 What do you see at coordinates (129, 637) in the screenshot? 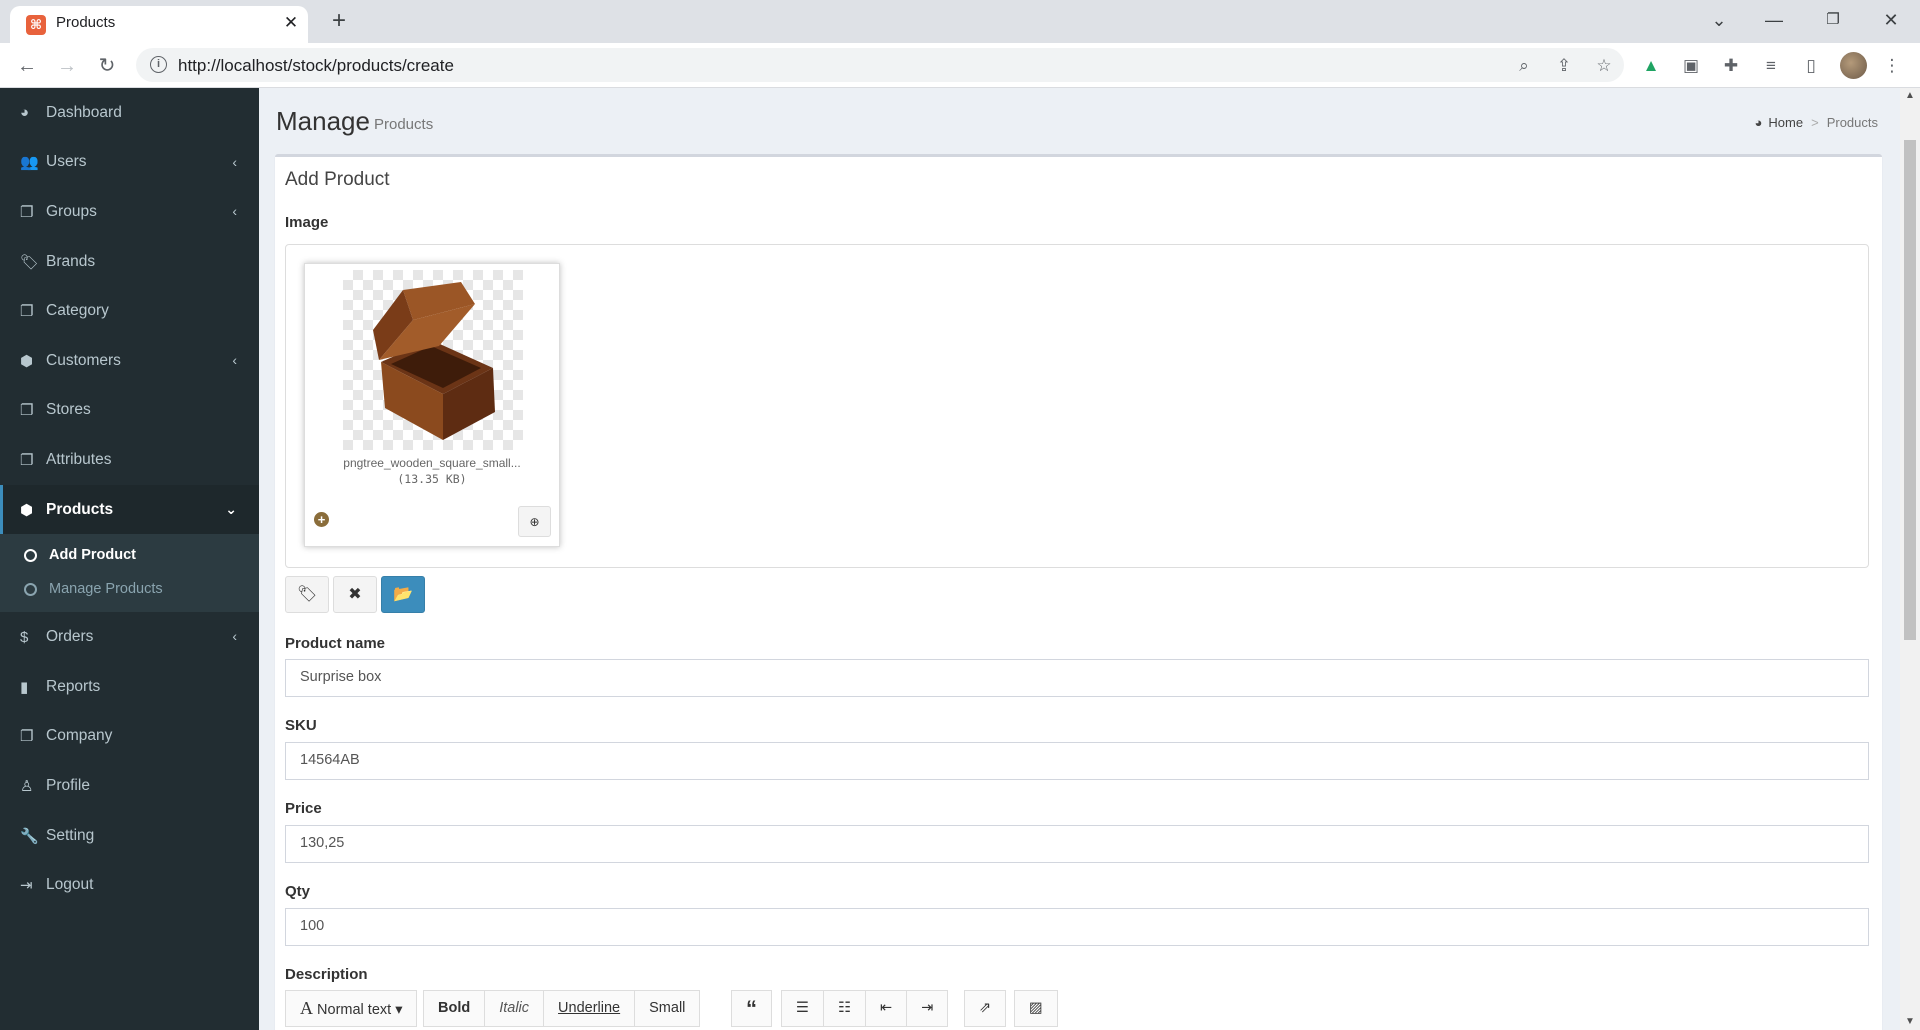
I see `sidebar-item-orders: $ Orders ‹` at bounding box center [129, 637].